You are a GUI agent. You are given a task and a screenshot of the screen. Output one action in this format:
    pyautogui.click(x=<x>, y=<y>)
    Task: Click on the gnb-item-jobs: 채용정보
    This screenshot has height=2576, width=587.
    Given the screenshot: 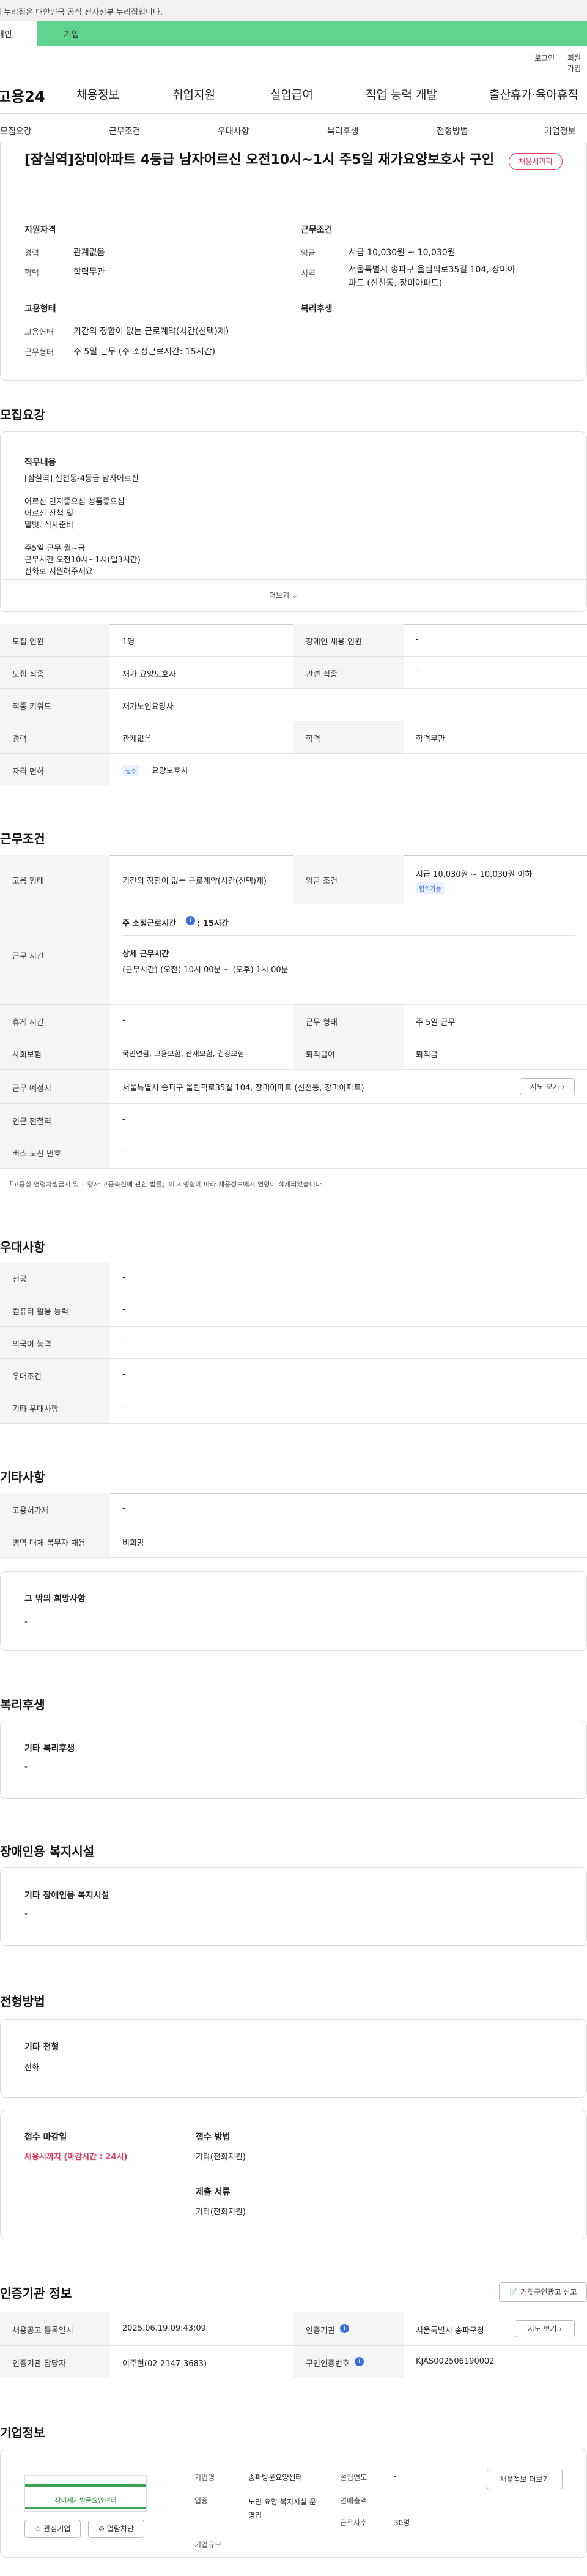 What is the action you would take?
    pyautogui.click(x=97, y=94)
    